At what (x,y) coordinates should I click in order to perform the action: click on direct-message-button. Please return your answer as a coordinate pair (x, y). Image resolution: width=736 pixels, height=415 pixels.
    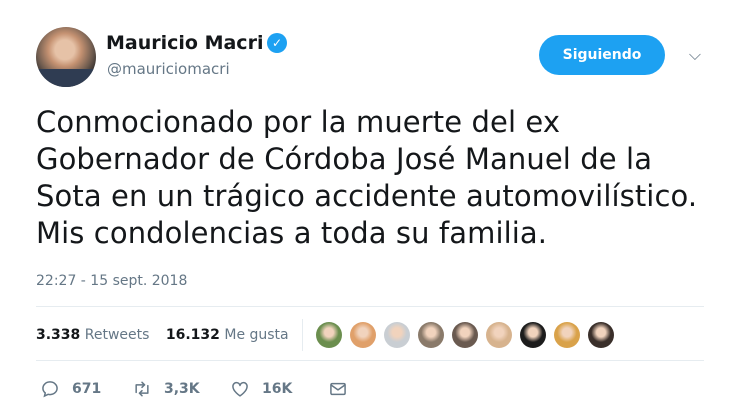
    Looking at the image, I should click on (344, 389).